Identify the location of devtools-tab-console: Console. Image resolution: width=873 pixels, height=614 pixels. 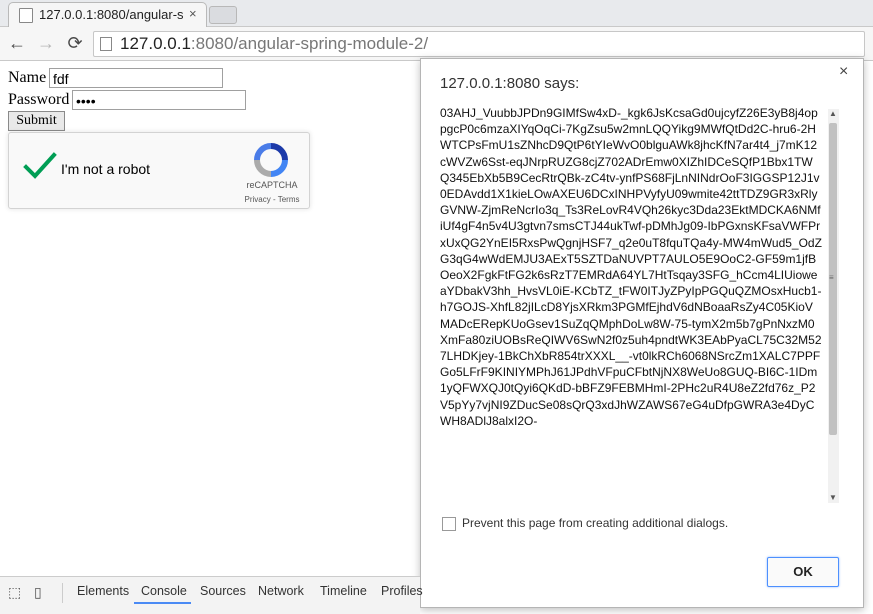
(164, 591).